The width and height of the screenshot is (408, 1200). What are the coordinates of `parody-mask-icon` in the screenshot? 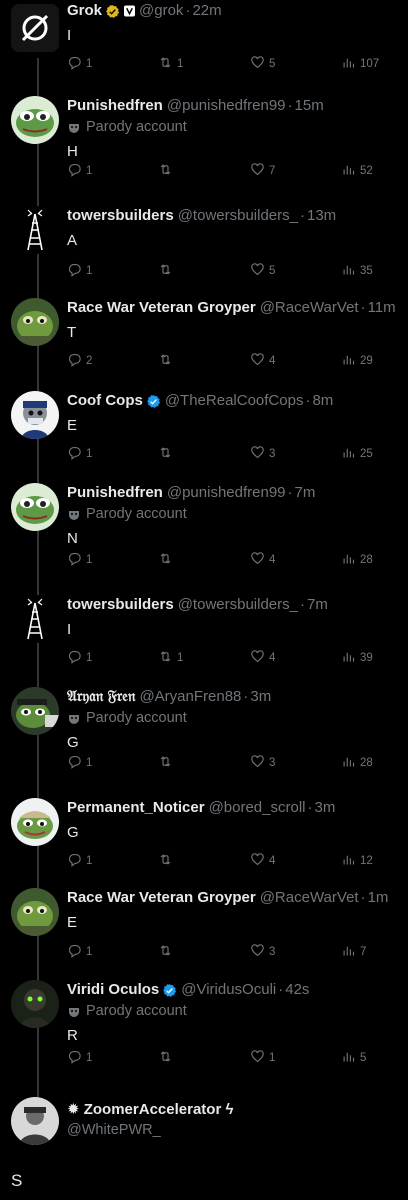 It's located at (74, 515).